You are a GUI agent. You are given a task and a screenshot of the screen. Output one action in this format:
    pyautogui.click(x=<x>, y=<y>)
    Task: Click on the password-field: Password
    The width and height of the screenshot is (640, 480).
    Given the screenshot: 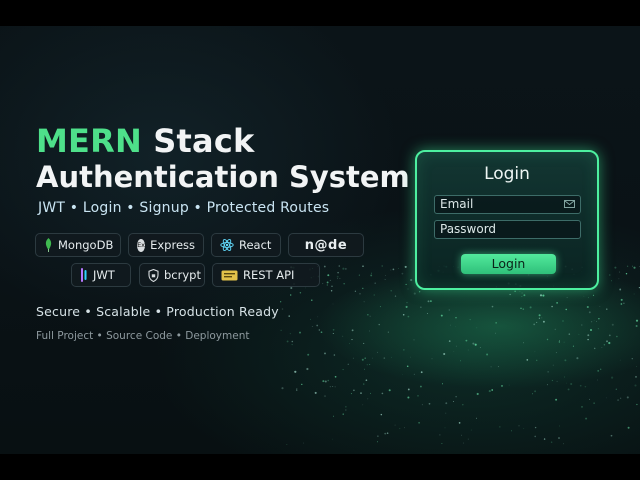 What is the action you would take?
    pyautogui.click(x=507, y=229)
    